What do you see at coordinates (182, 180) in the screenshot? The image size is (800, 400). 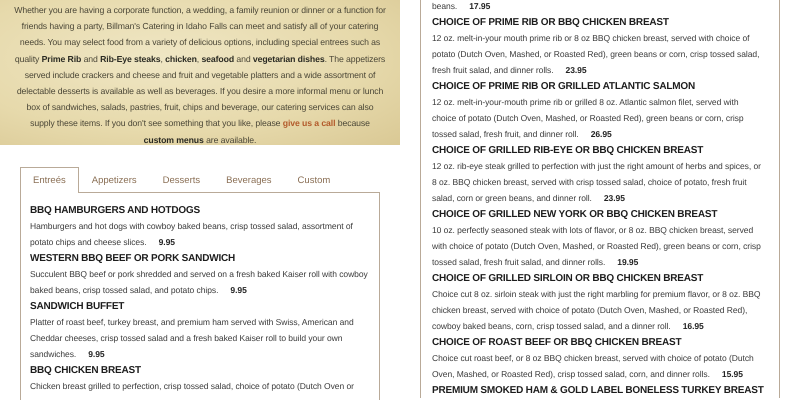 I see `menu-tab: Desserts` at bounding box center [182, 180].